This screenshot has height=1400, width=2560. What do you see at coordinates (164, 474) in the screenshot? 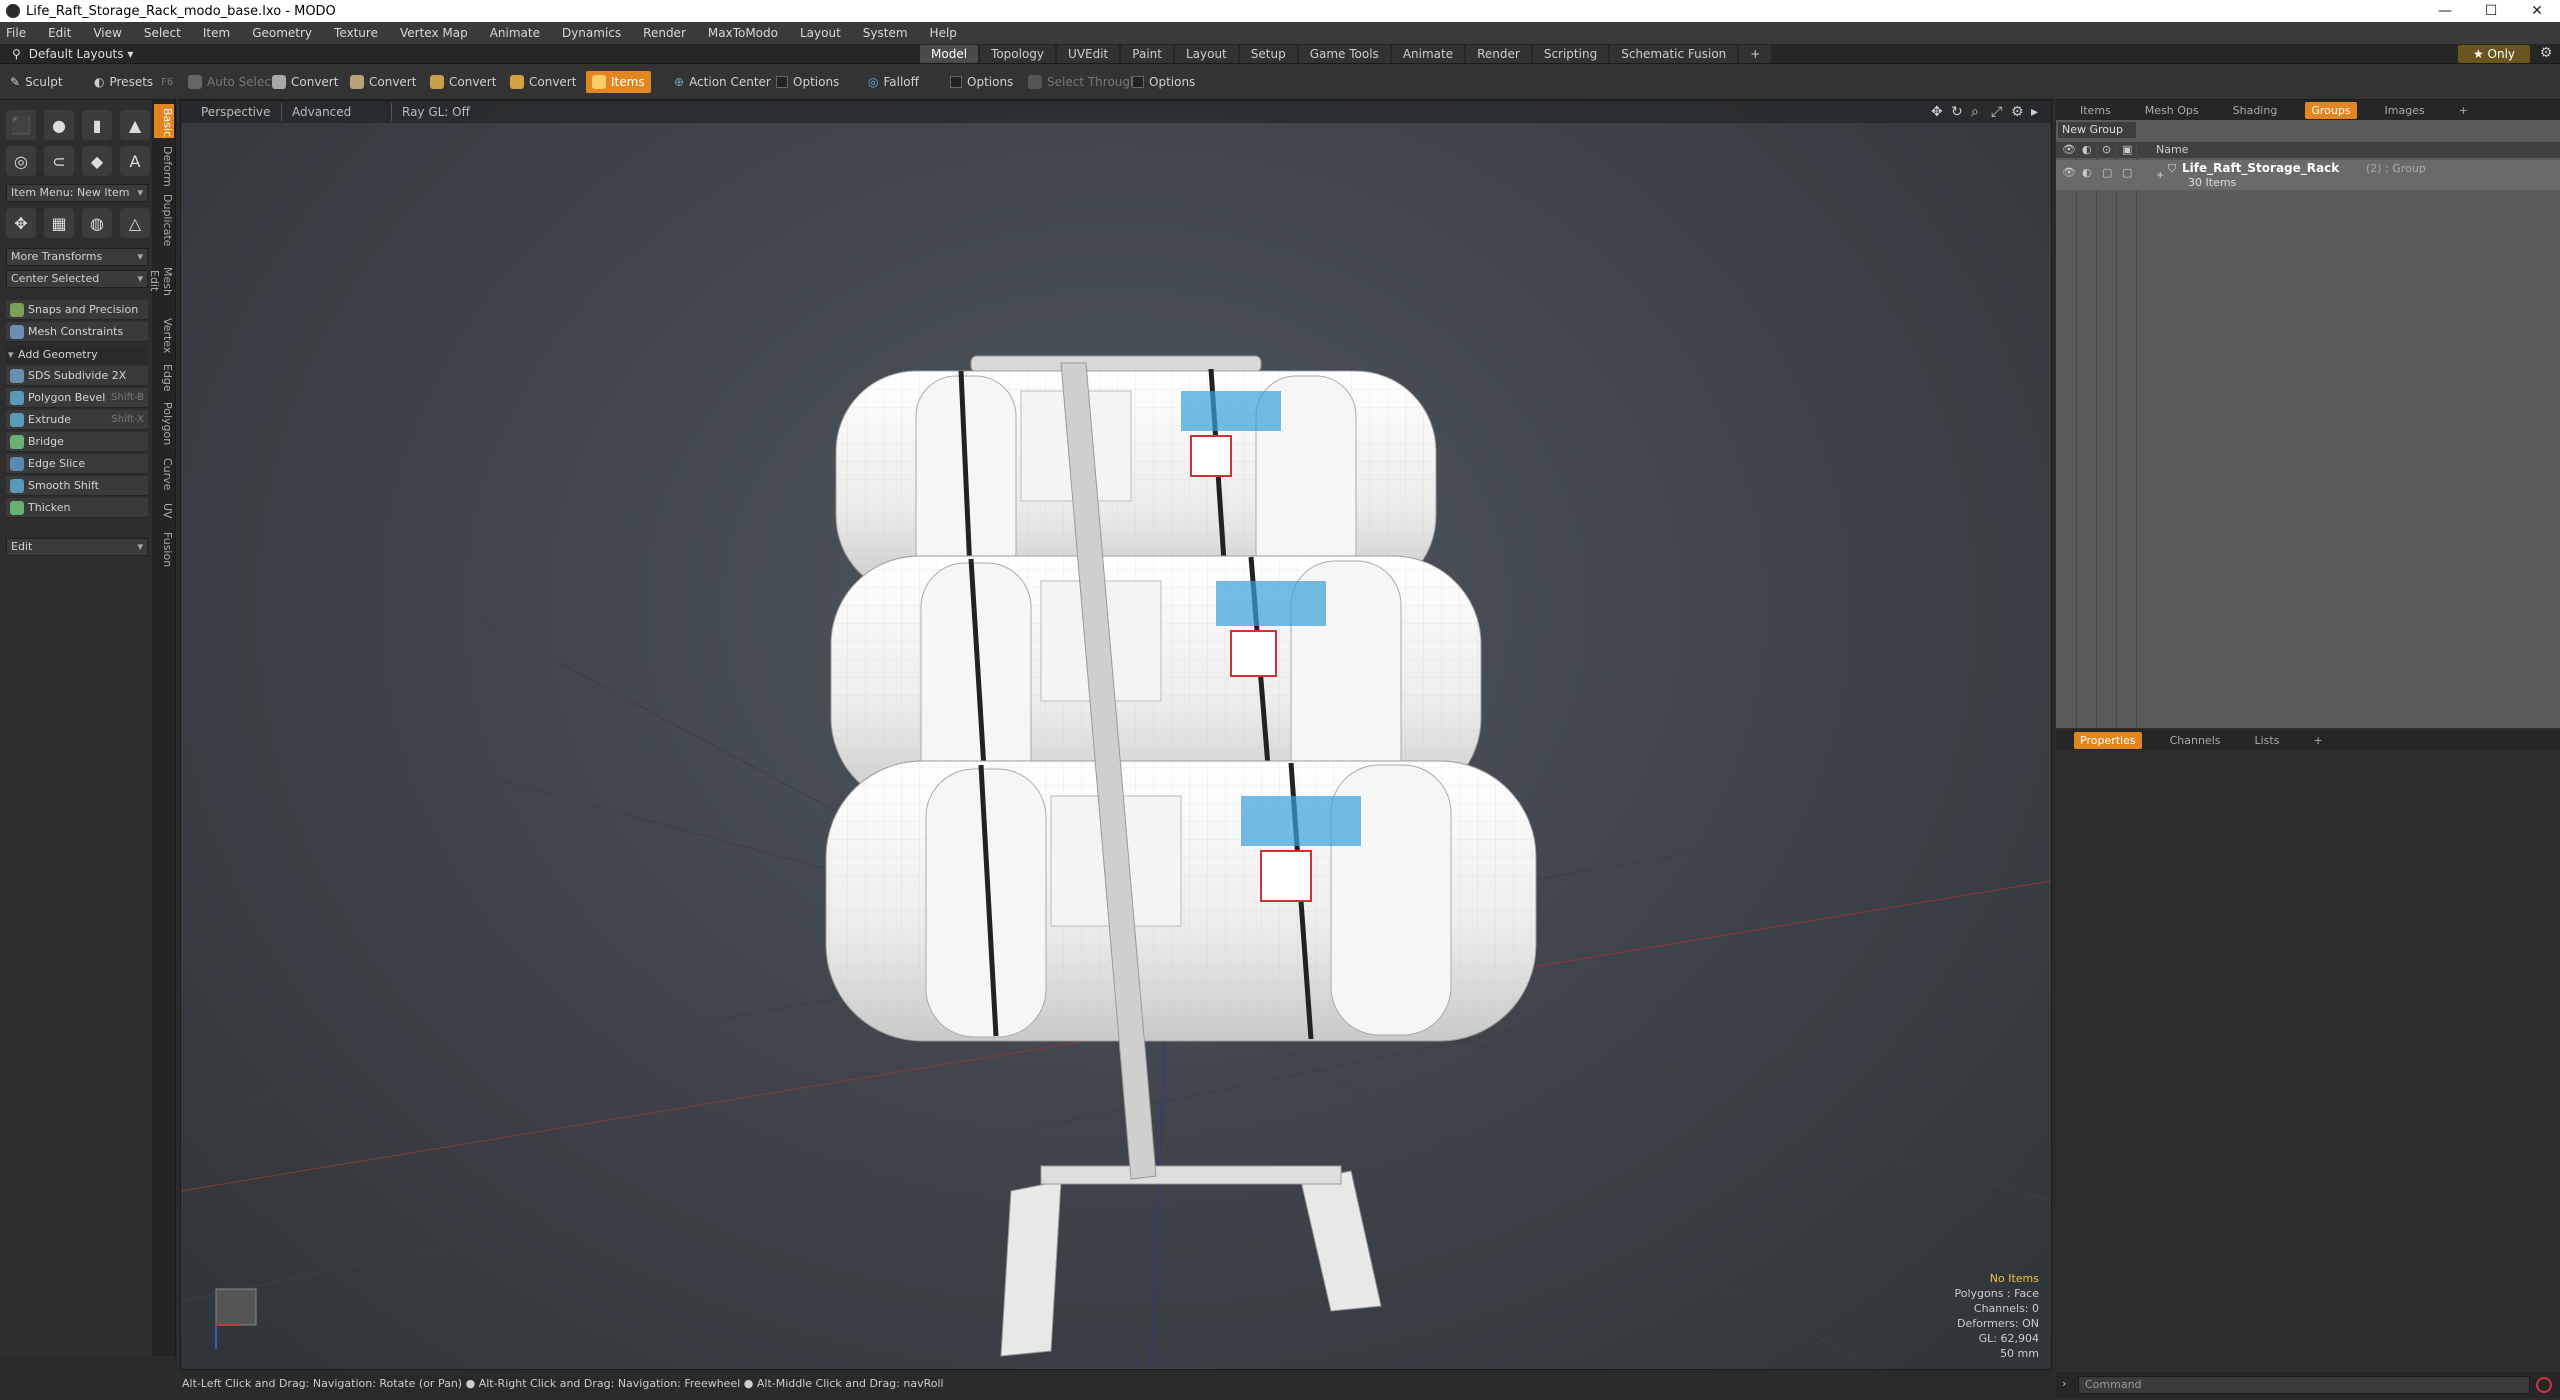
I see `vtab-curve: Curve` at bounding box center [164, 474].